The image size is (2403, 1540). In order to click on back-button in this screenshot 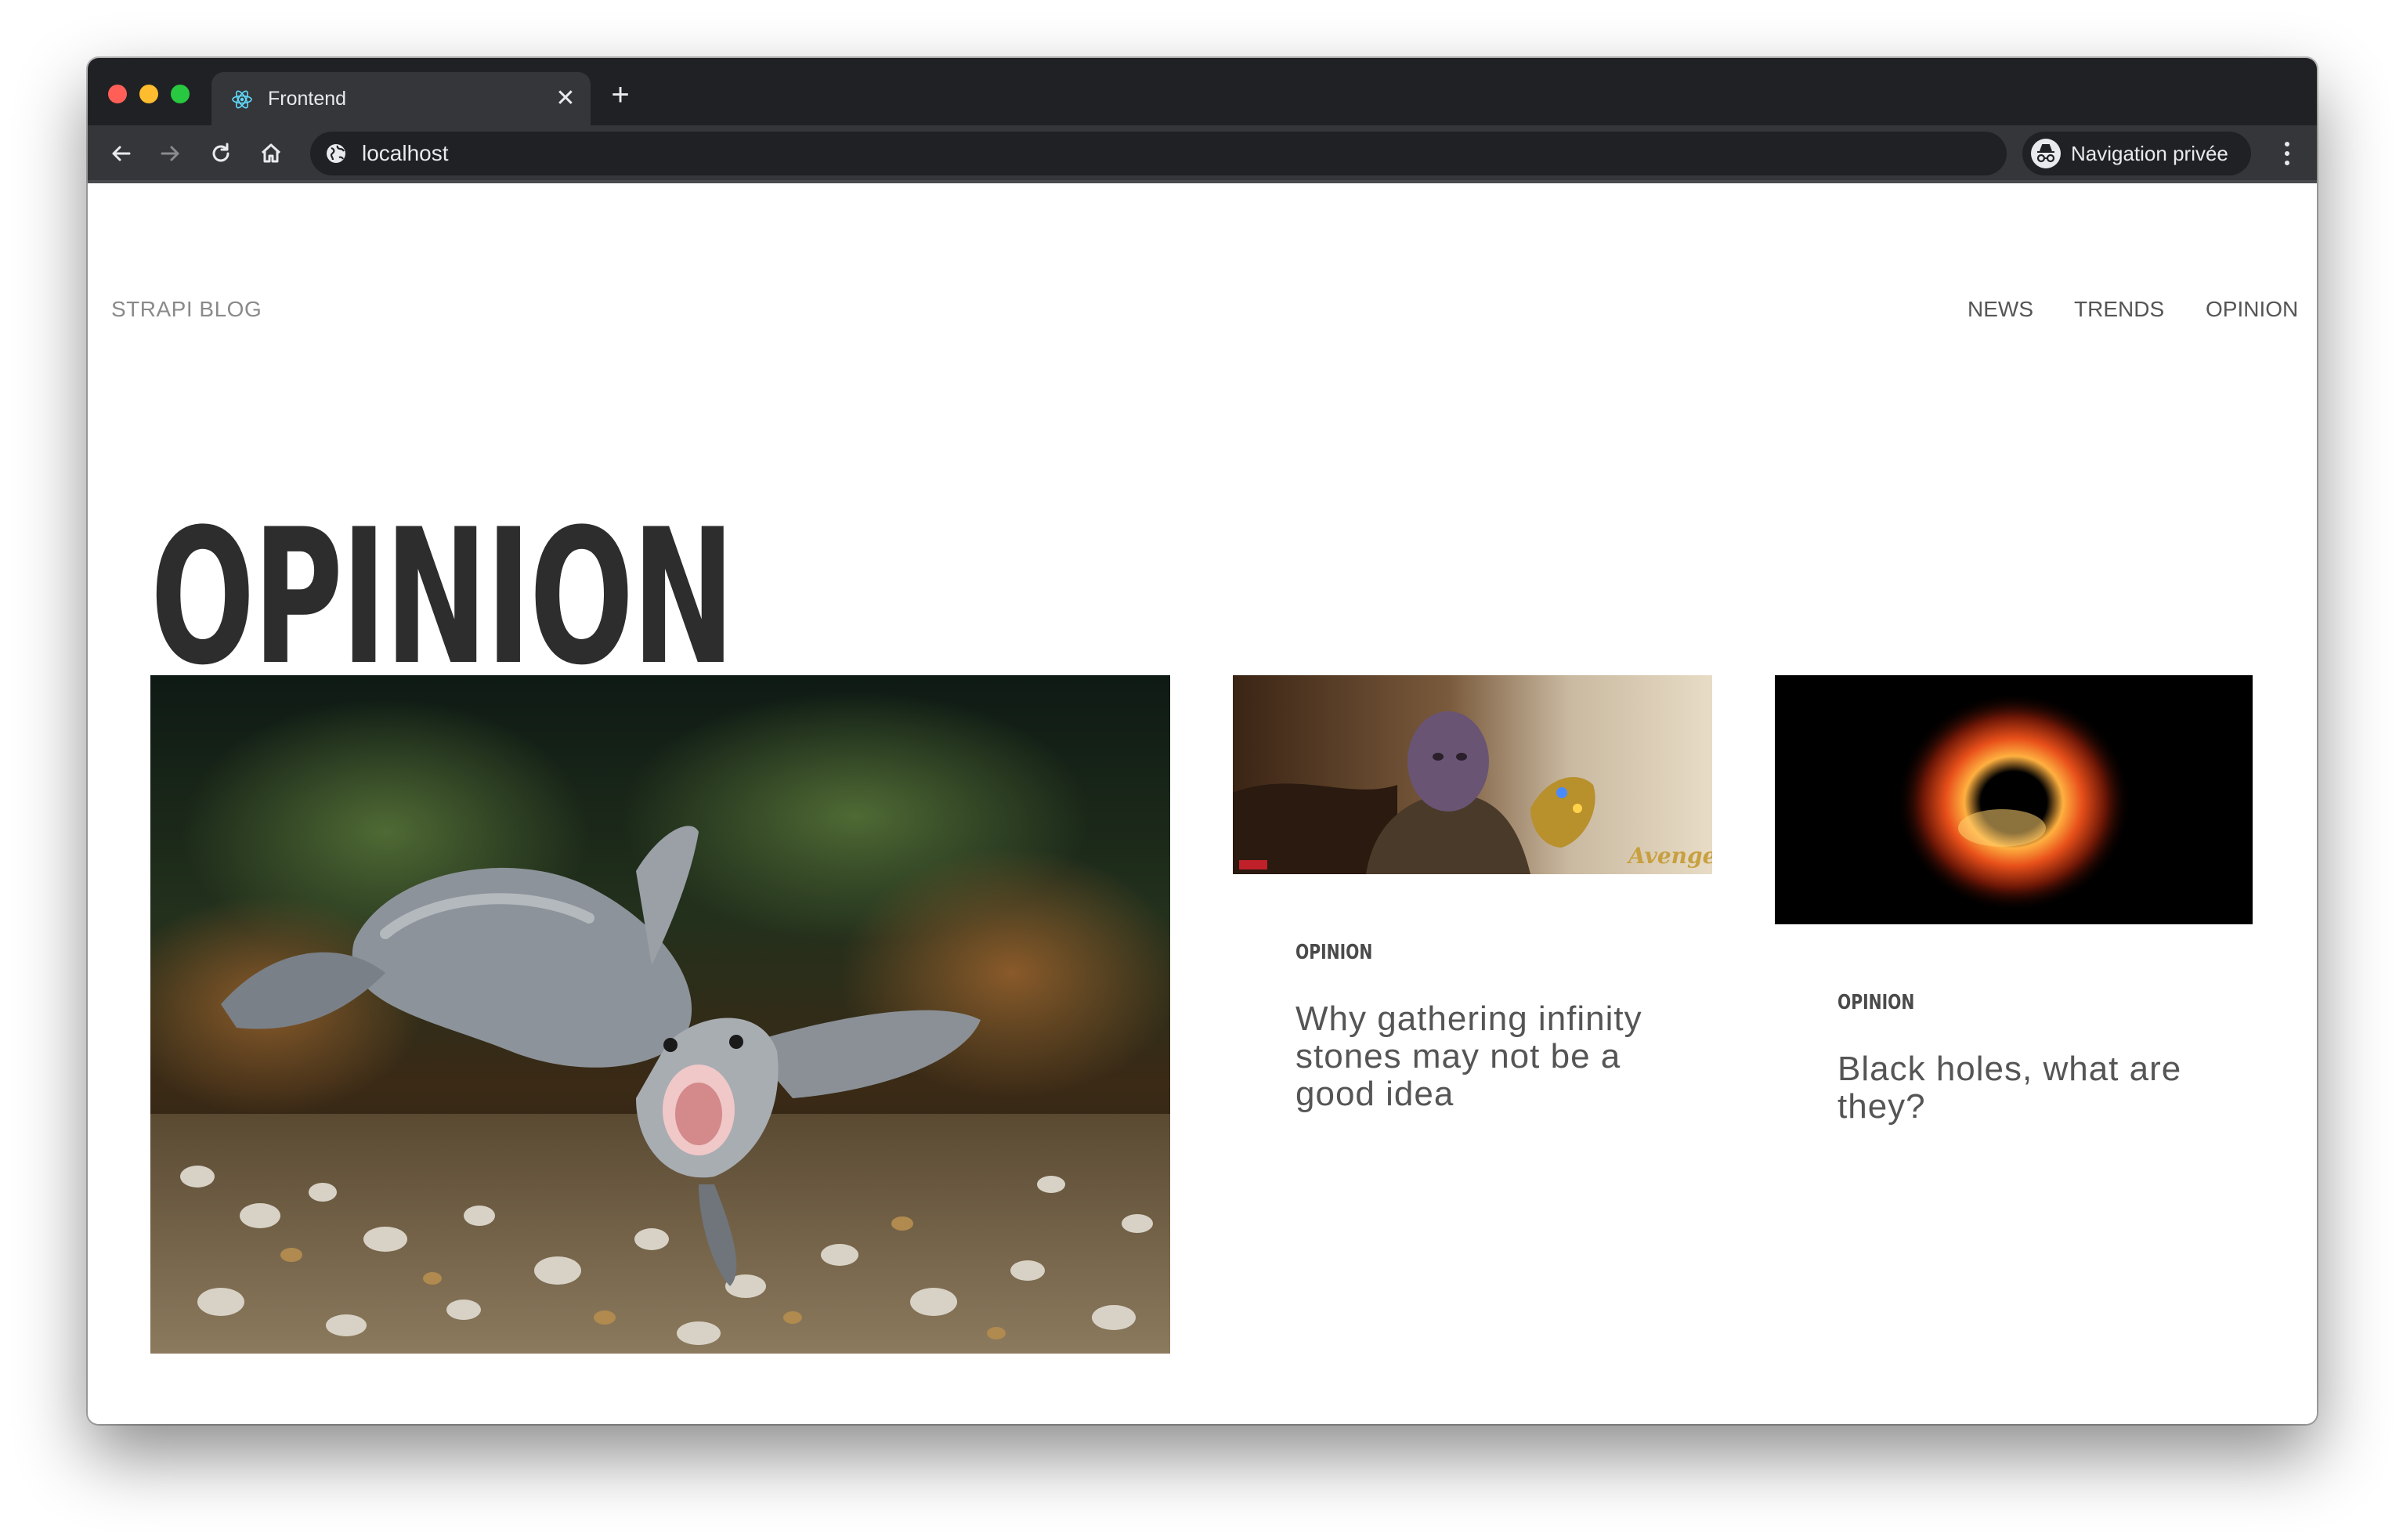, I will do `click(120, 153)`.